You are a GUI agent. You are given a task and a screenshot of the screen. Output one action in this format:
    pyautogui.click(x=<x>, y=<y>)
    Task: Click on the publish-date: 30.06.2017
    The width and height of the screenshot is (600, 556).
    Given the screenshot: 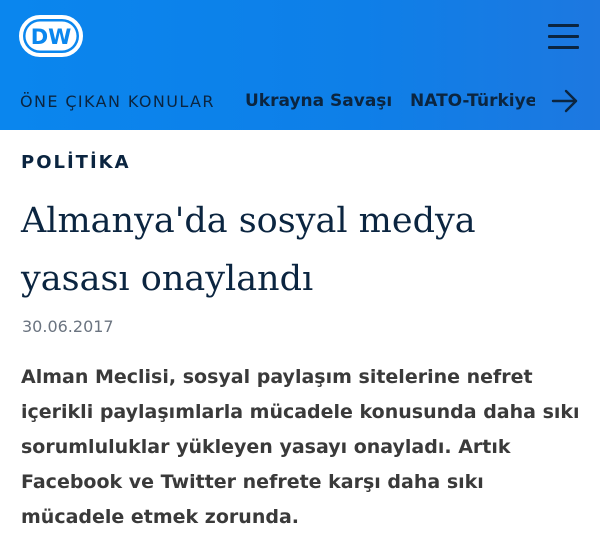 What is the action you would take?
    pyautogui.click(x=68, y=326)
    